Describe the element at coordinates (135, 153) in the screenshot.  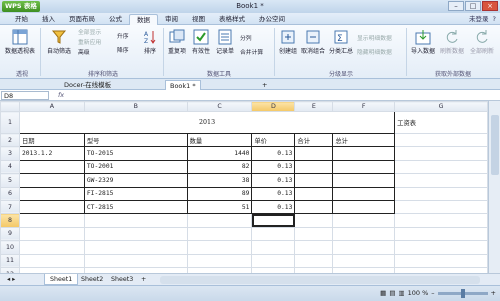
I see `cell: TO-2015` at that location.